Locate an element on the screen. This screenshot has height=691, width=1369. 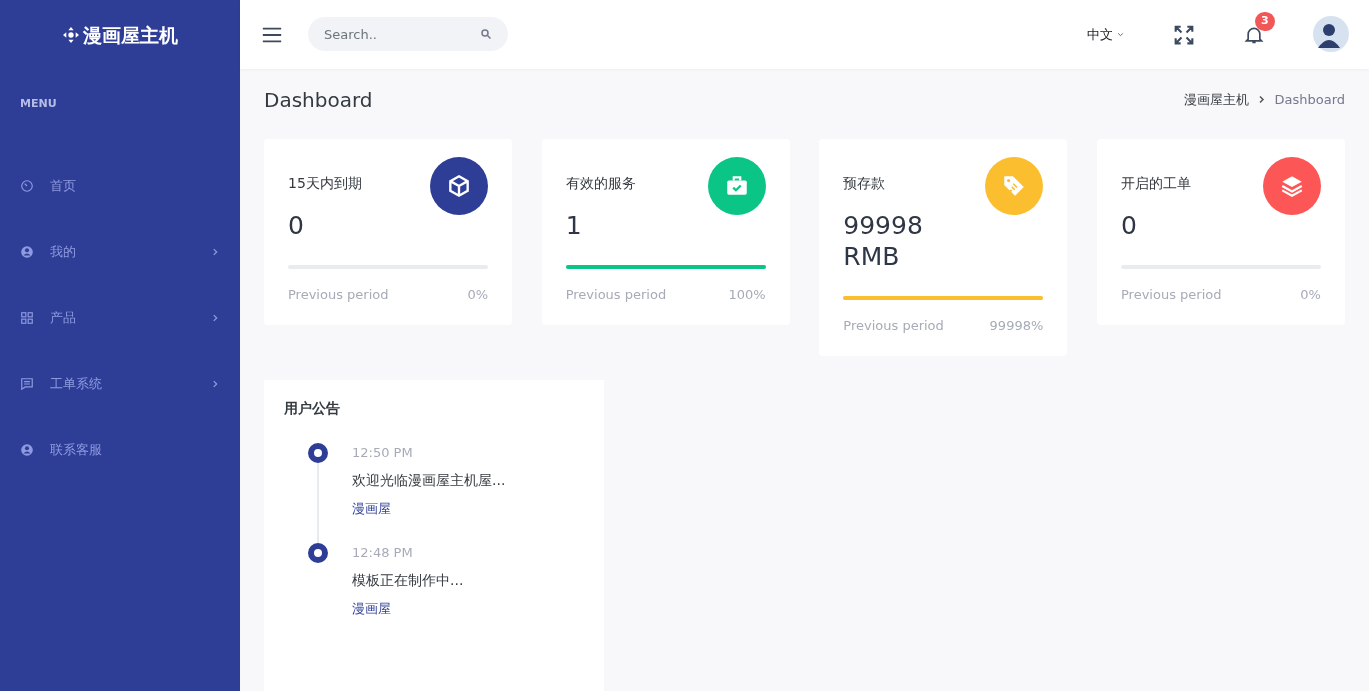
chevron-icon is located at coordinates (1262, 100).